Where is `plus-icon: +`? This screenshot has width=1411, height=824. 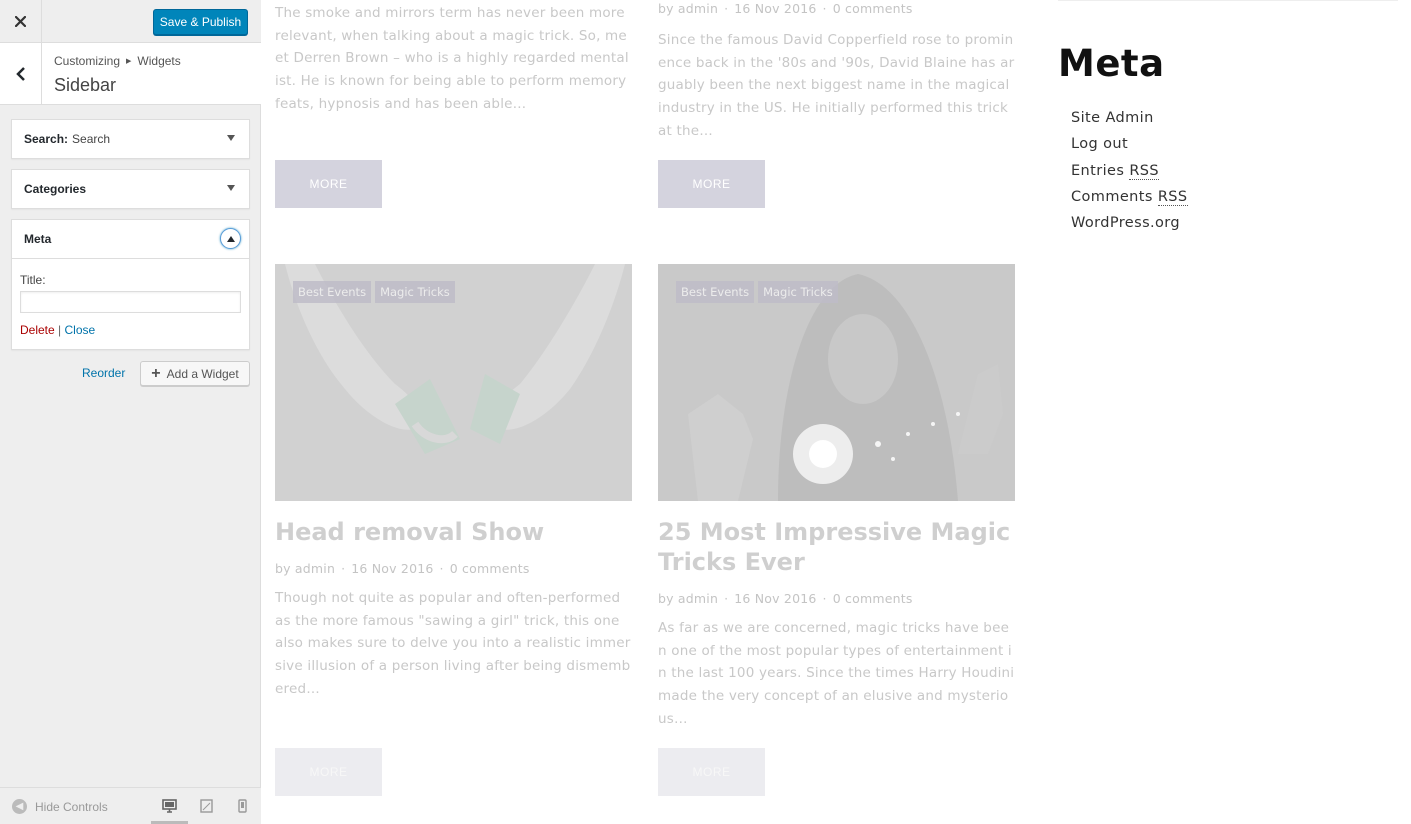 plus-icon: + is located at coordinates (156, 373).